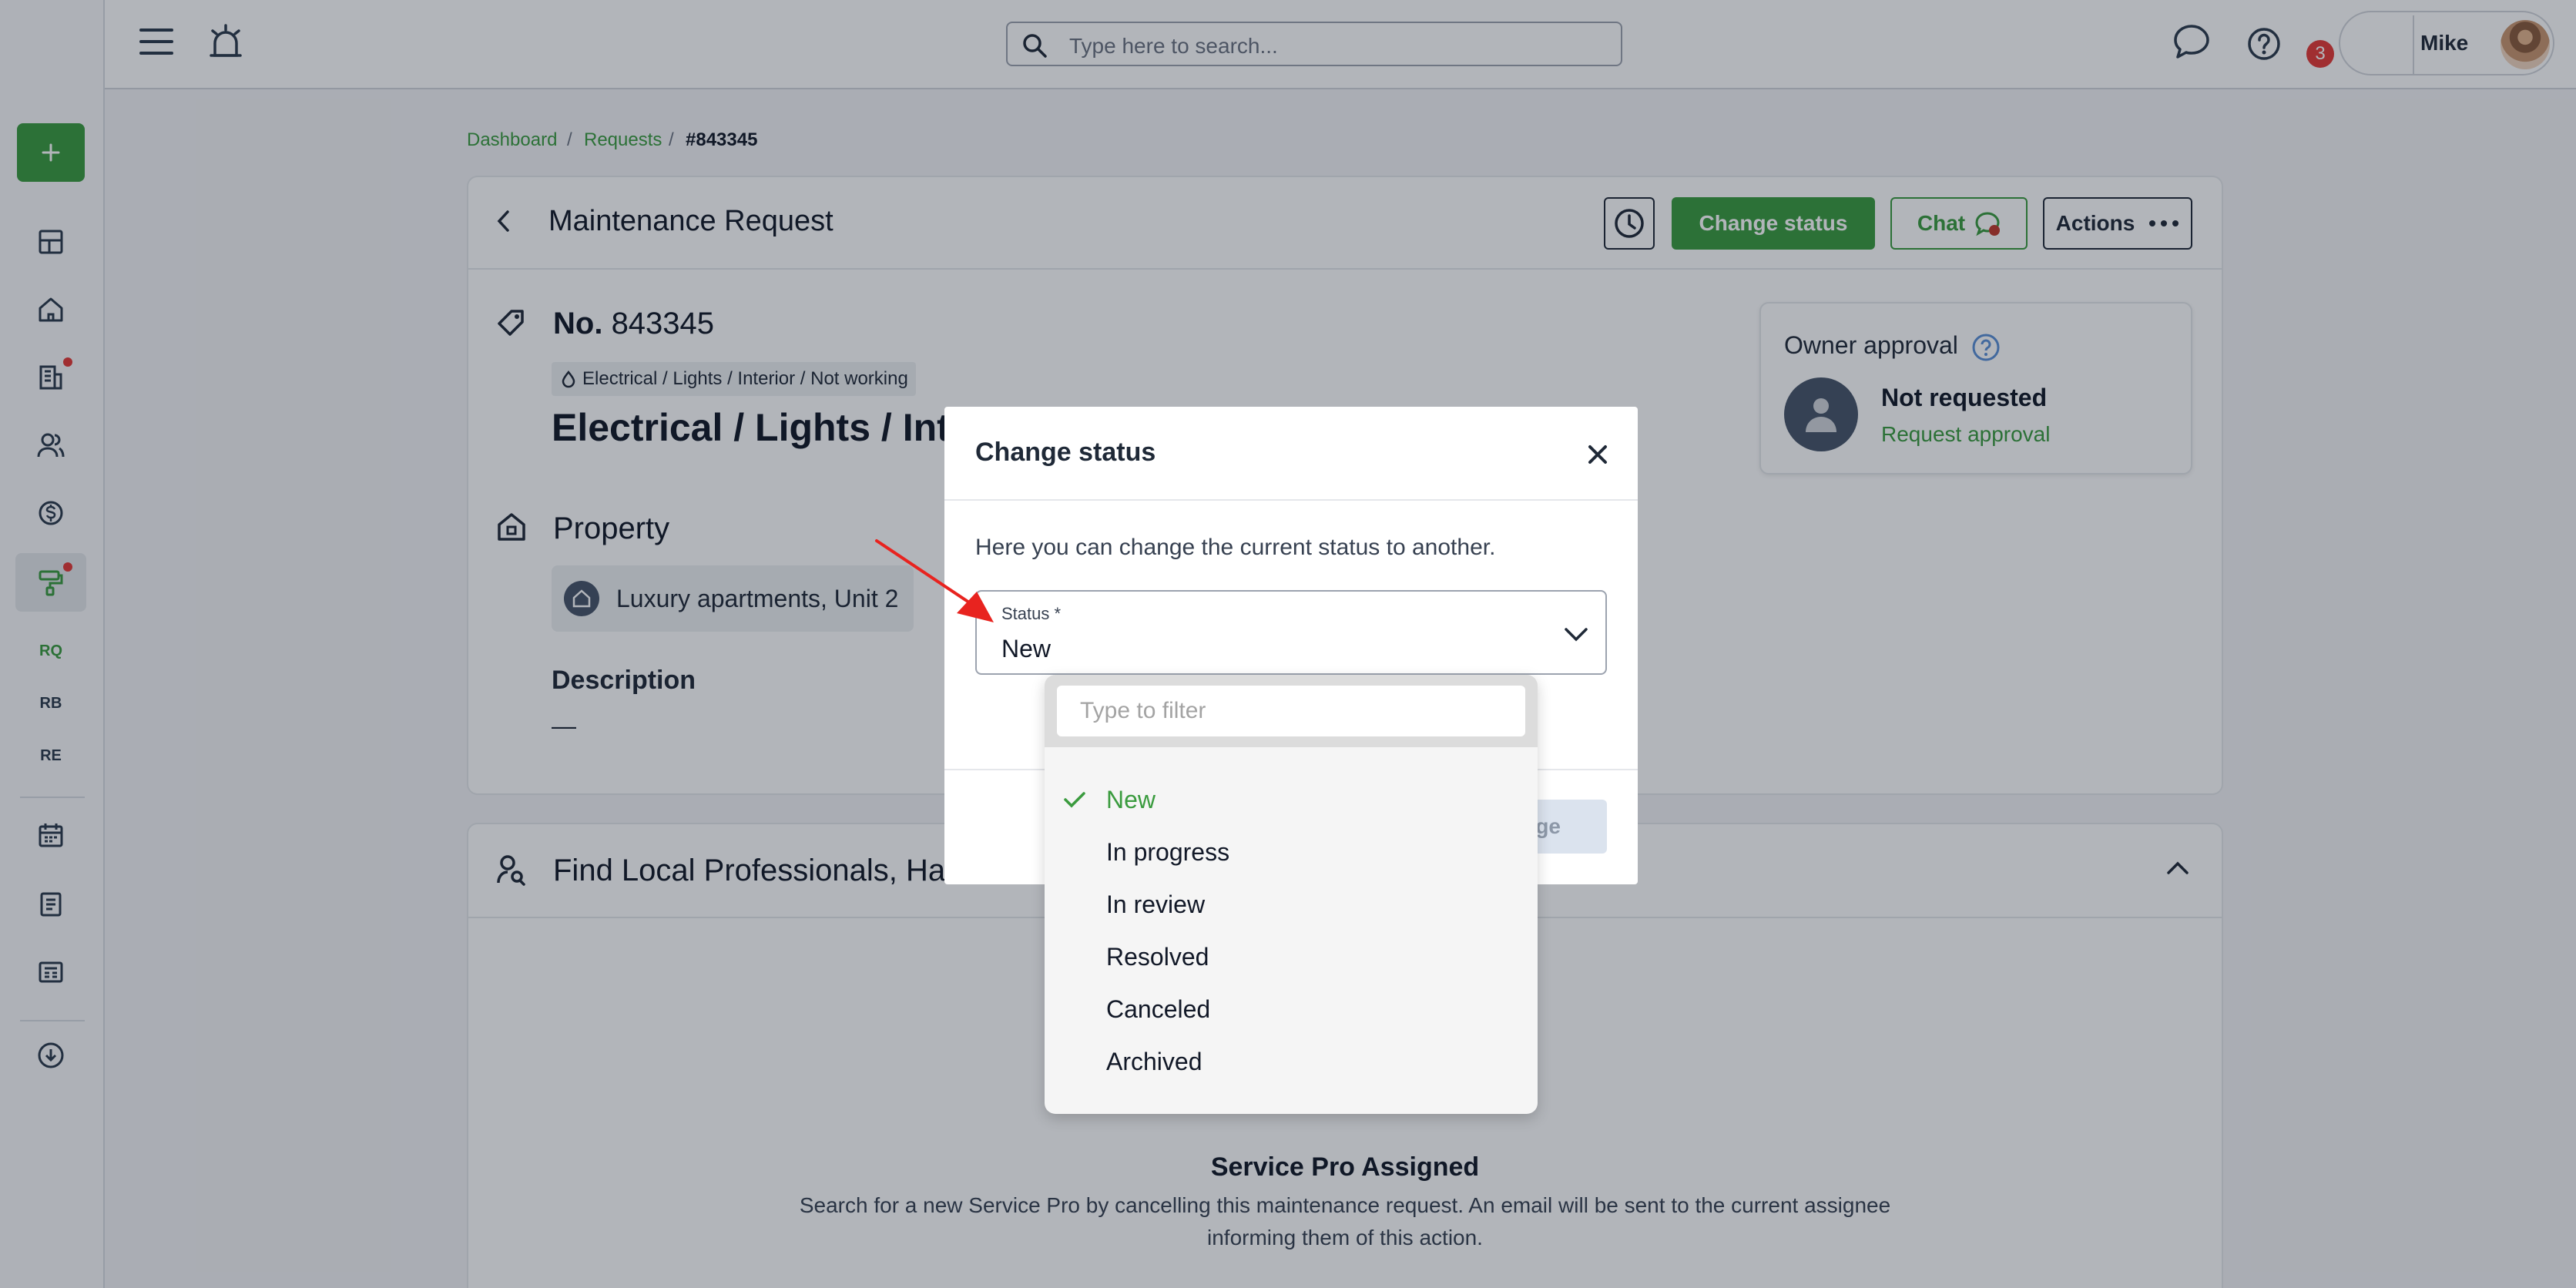 The image size is (2576, 1288). What do you see at coordinates (1291, 500) in the screenshot?
I see `modal-header-divider` at bounding box center [1291, 500].